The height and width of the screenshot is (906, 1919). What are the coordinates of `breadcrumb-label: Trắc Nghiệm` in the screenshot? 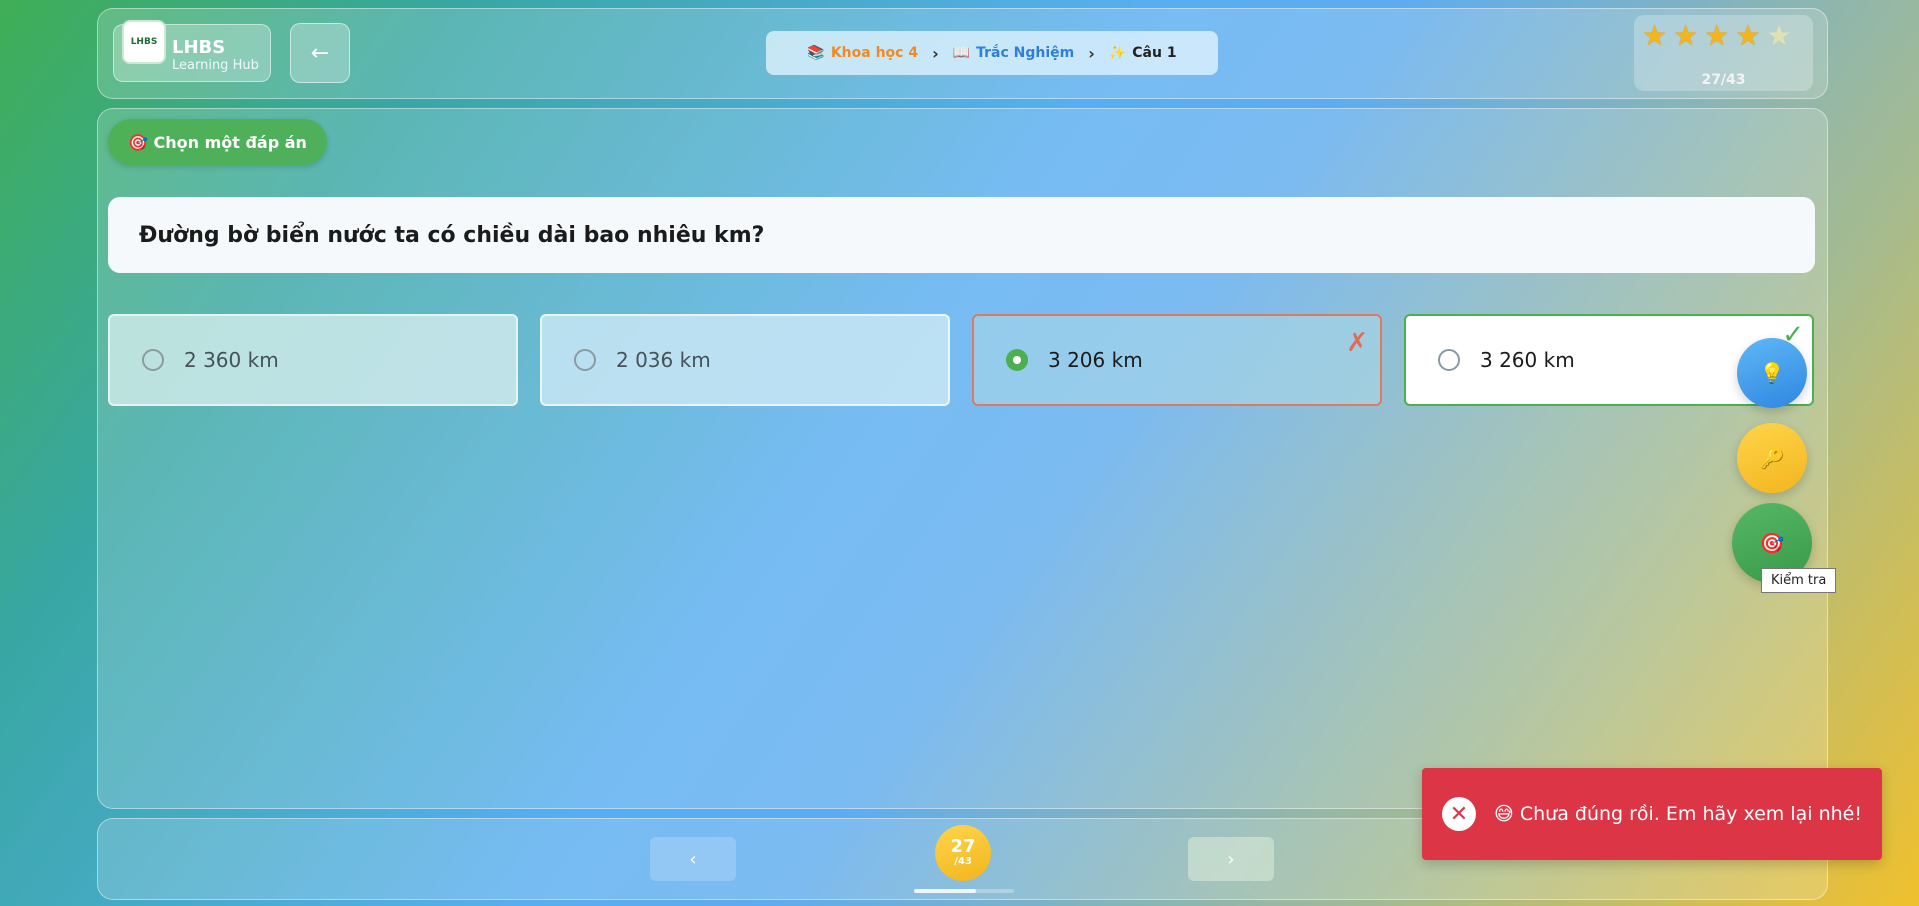 It's located at (1025, 53).